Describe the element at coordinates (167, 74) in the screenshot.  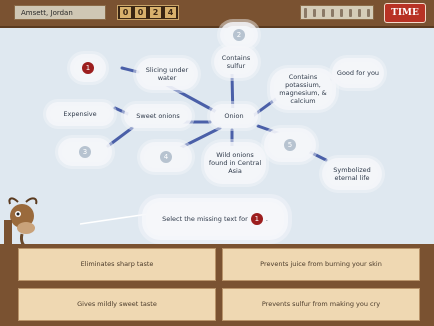
I see `node-slicing: Slicing under water` at that location.